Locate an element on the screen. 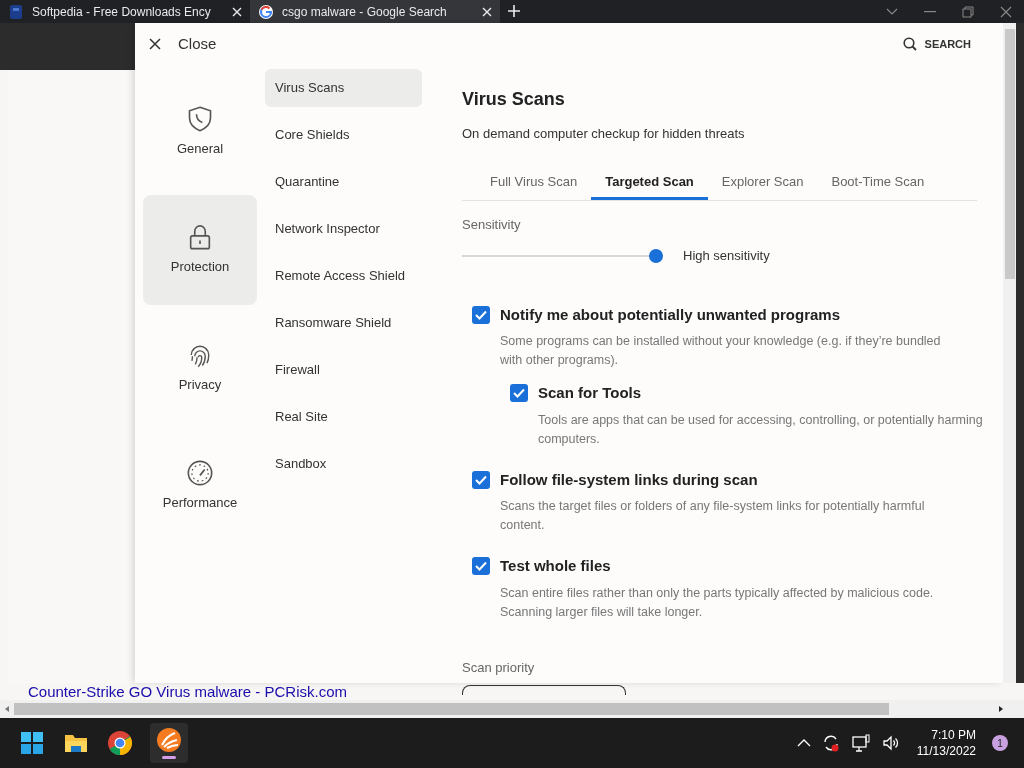  dropdown-field is located at coordinates (544, 690).